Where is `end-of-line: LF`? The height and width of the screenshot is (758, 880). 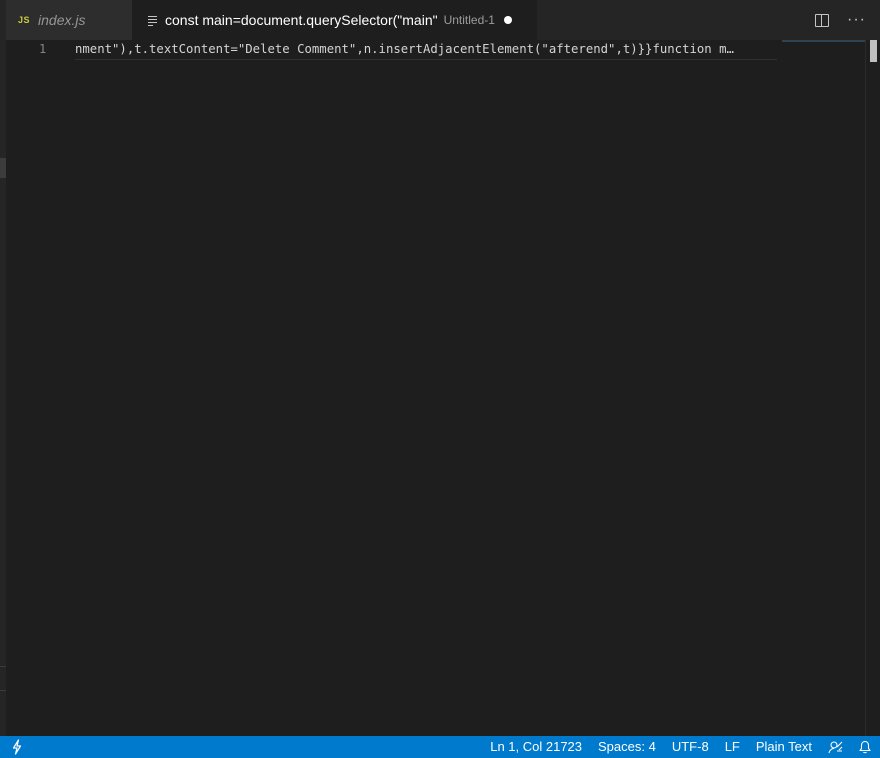
end-of-line: LF is located at coordinates (732, 747).